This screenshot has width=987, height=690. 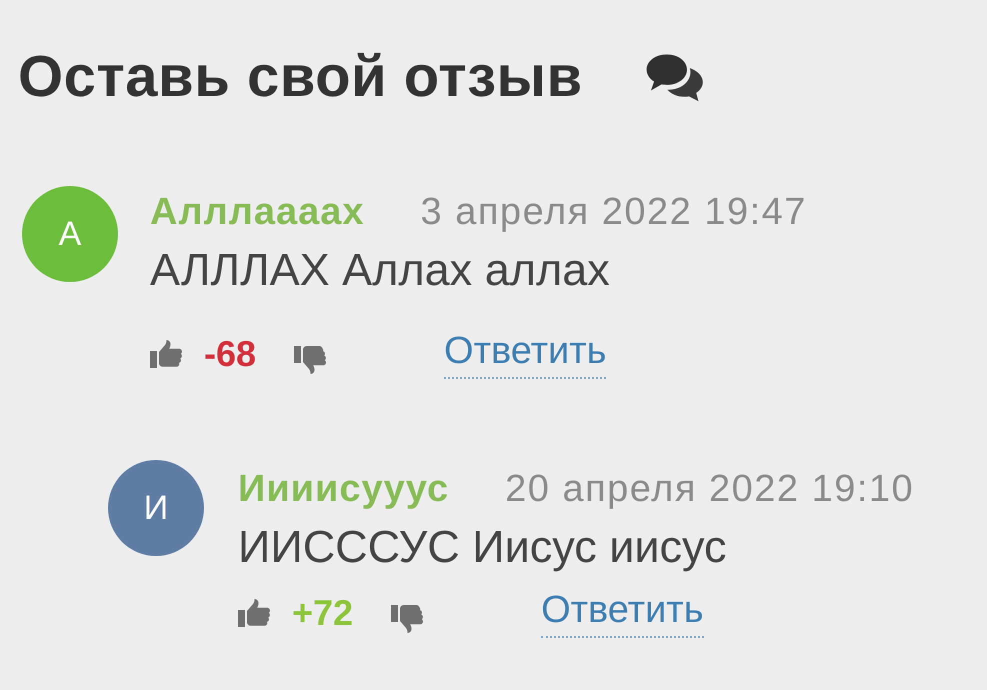 What do you see at coordinates (70, 234) in the screenshot?
I see `avatar: А` at bounding box center [70, 234].